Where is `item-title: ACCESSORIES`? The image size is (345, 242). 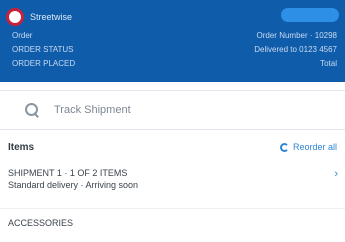
item-title: ACCESSORIES is located at coordinates (41, 223).